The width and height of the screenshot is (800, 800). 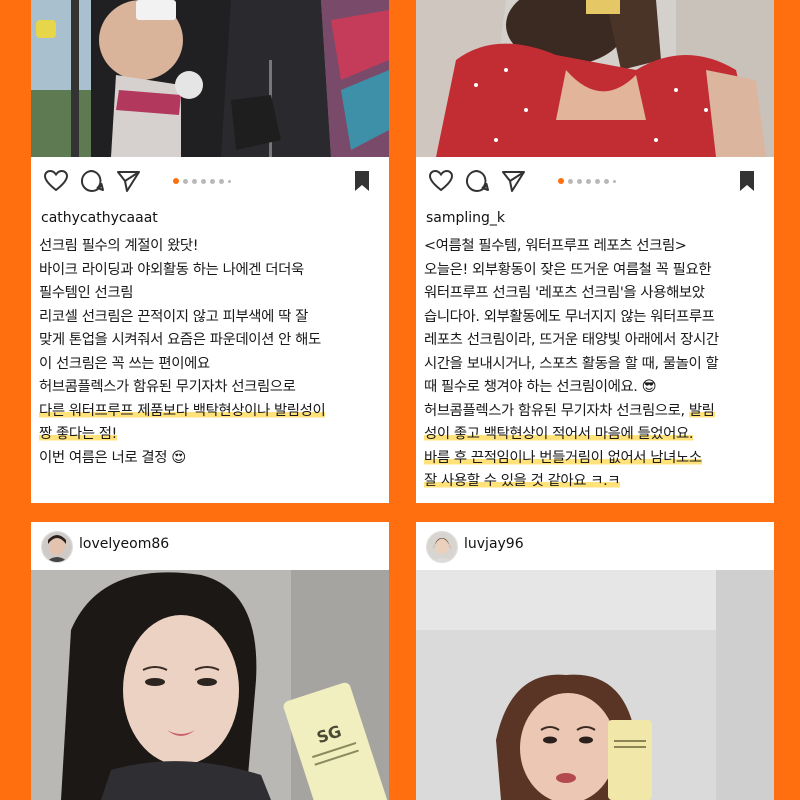 I want to click on caption-line: 허브콤플렉스가 함유된 무기자차 선크림으로, so click(x=167, y=387).